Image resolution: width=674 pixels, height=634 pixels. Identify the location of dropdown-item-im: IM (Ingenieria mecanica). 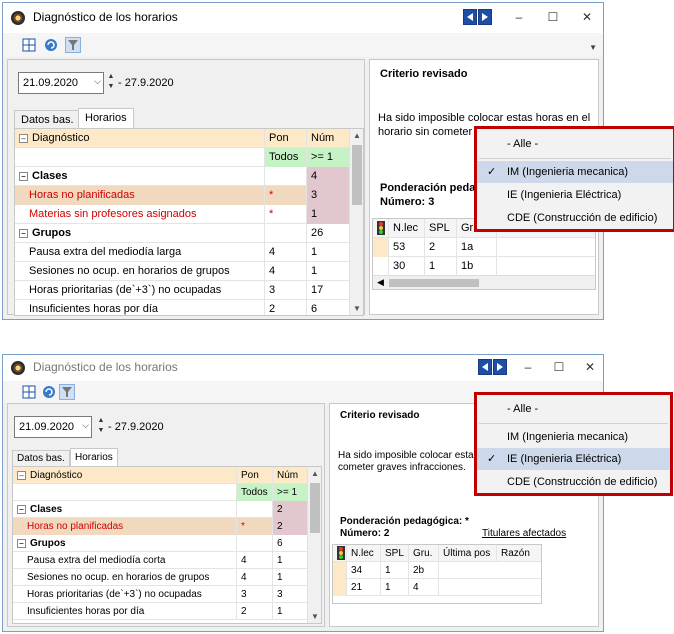
(573, 437).